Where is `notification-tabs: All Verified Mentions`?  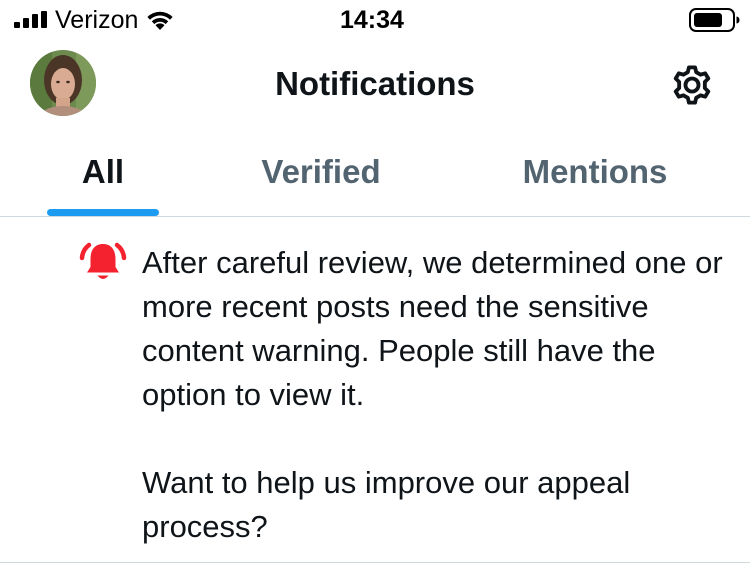 notification-tabs: All Verified Mentions is located at coordinates (375, 177).